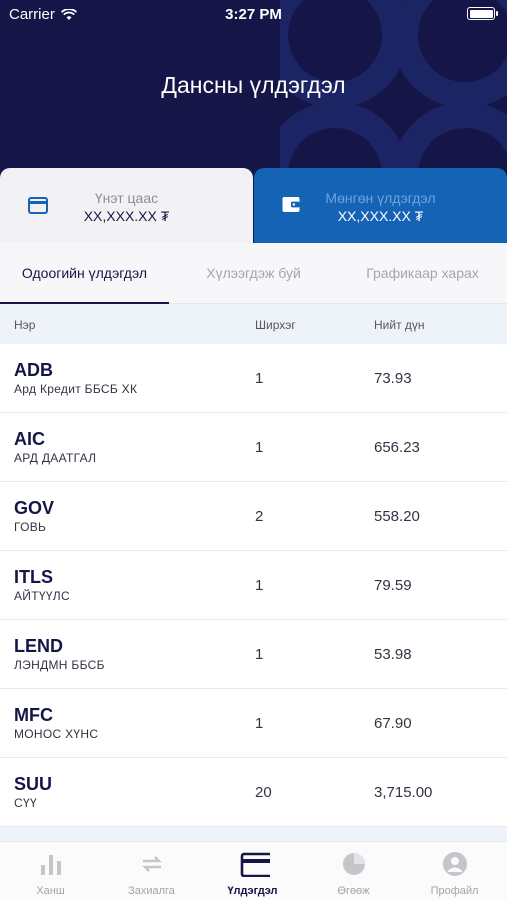  I want to click on table-row: ITLS АЙТҮҮЛС 1 79.59, so click(253, 585).